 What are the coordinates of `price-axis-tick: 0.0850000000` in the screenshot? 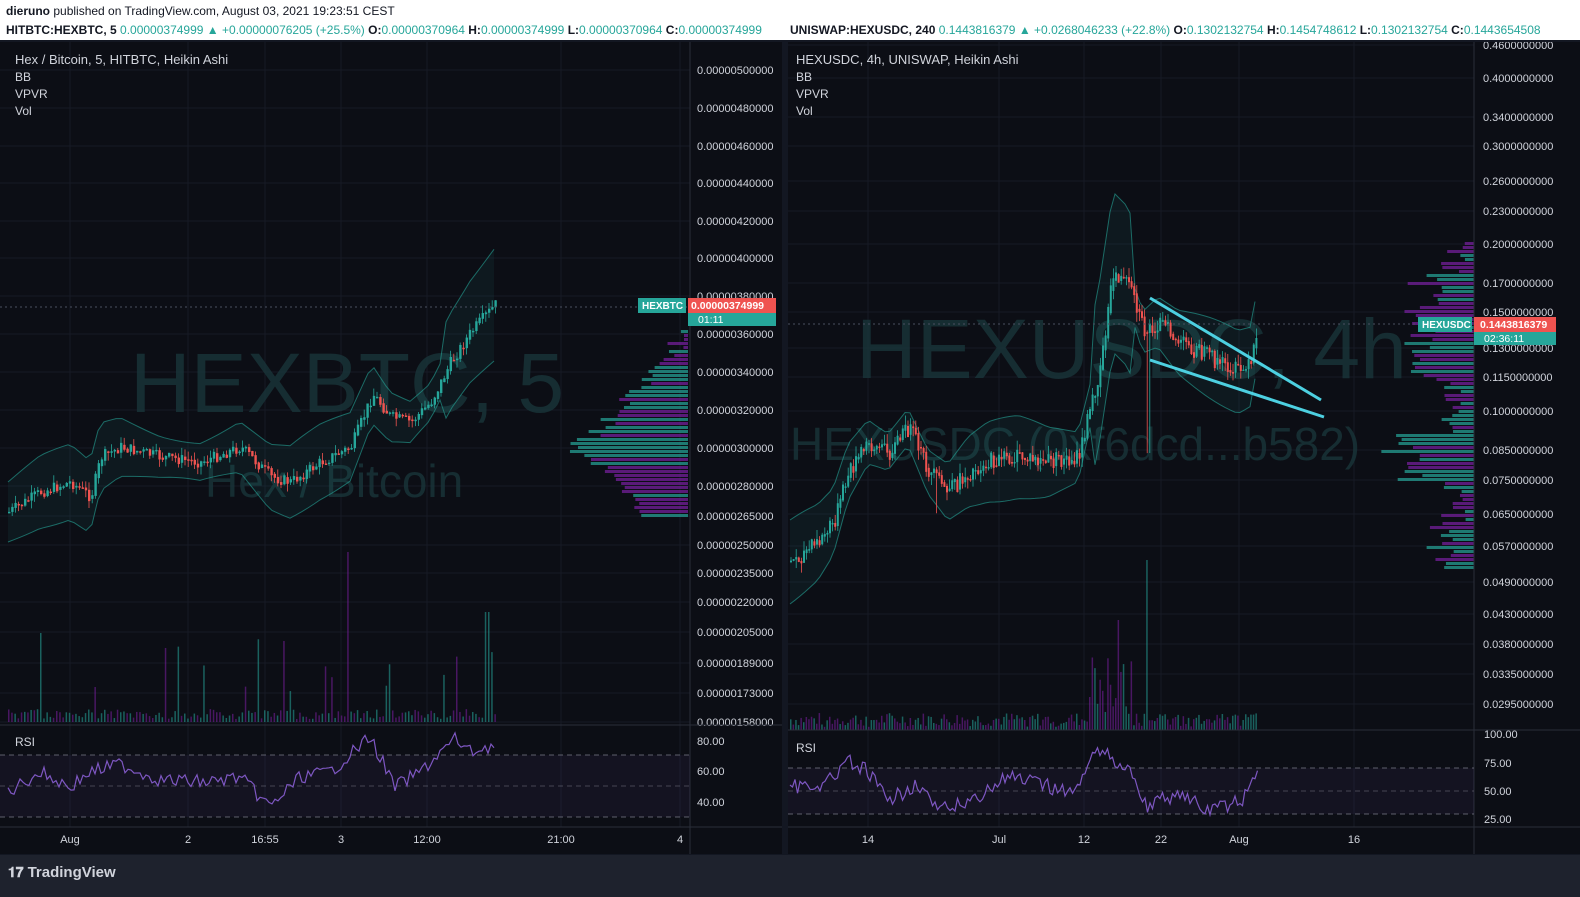 It's located at (1518, 451).